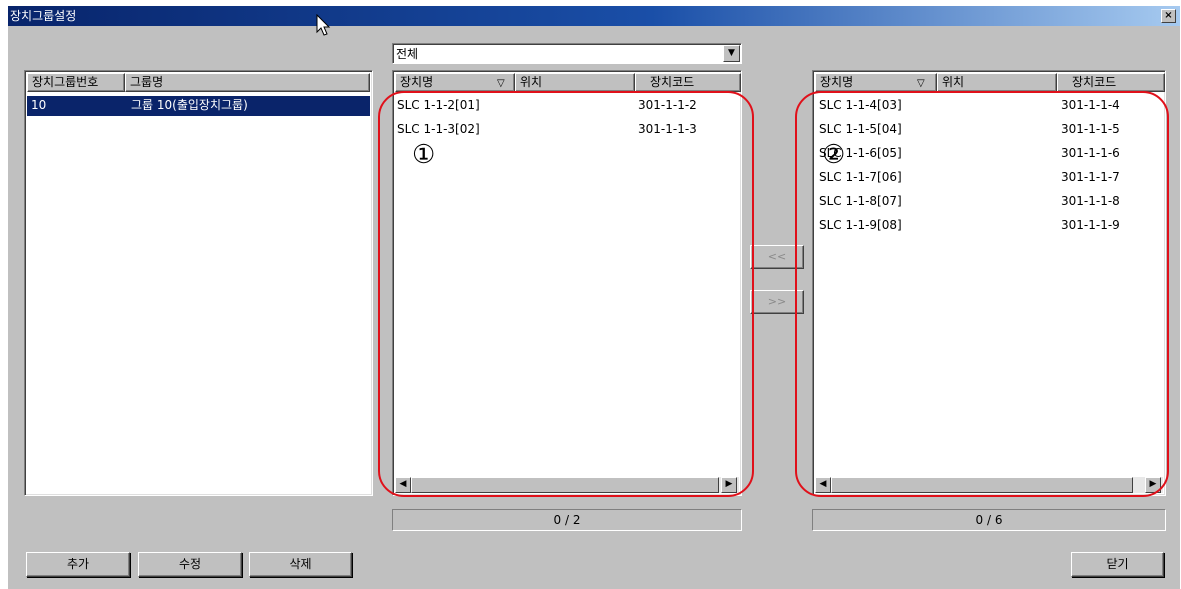 Image resolution: width=1181 pixels, height=589 pixels. Describe the element at coordinates (1090, 129) in the screenshot. I see `device-code: 301-1-1-5` at that location.